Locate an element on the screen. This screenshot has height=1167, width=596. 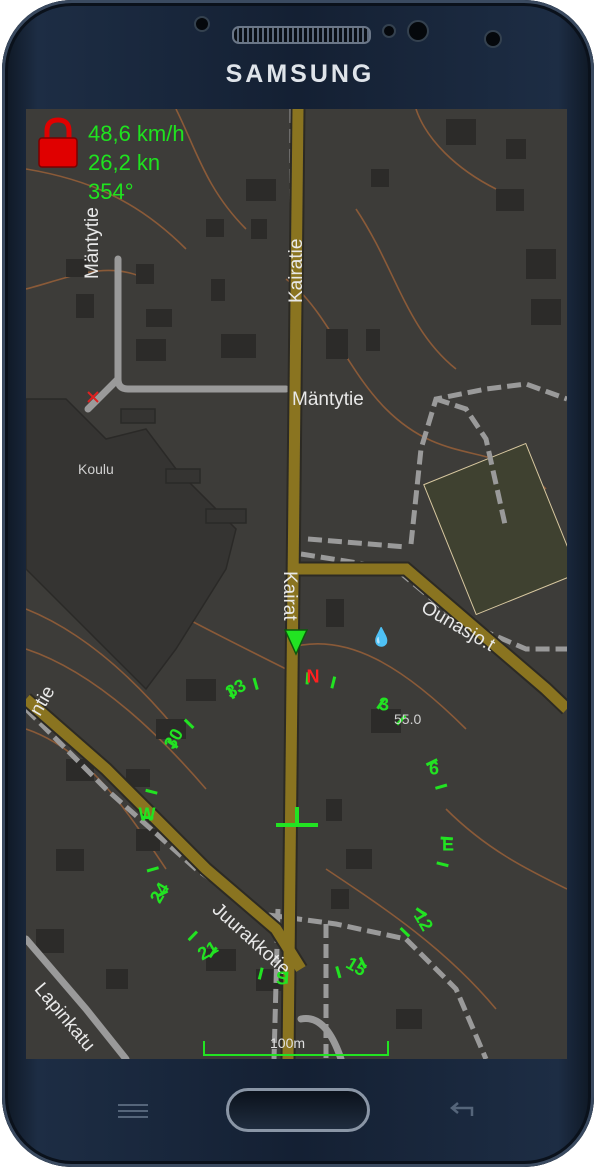
speed-knots: 26,2 kn is located at coordinates (124, 162).